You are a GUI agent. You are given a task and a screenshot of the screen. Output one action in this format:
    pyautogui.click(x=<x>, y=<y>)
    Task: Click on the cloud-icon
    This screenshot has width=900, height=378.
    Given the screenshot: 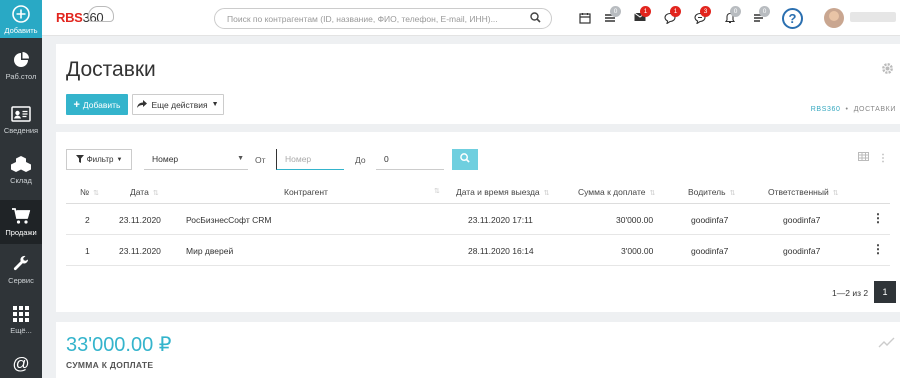 What is the action you would take?
    pyautogui.click(x=101, y=14)
    